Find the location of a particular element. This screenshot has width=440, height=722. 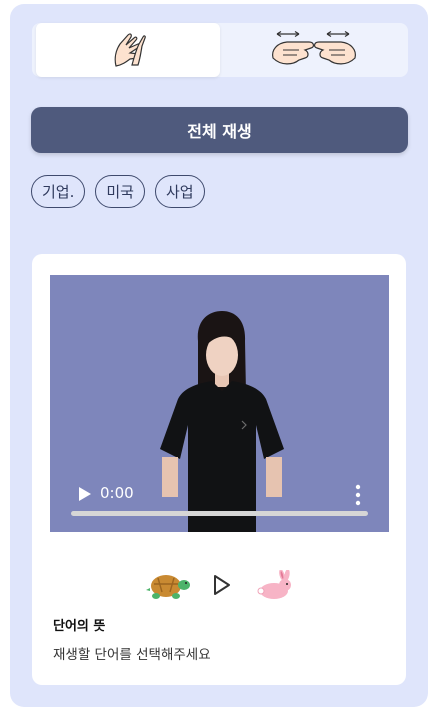

more-options-icon is located at coordinates (358, 495).